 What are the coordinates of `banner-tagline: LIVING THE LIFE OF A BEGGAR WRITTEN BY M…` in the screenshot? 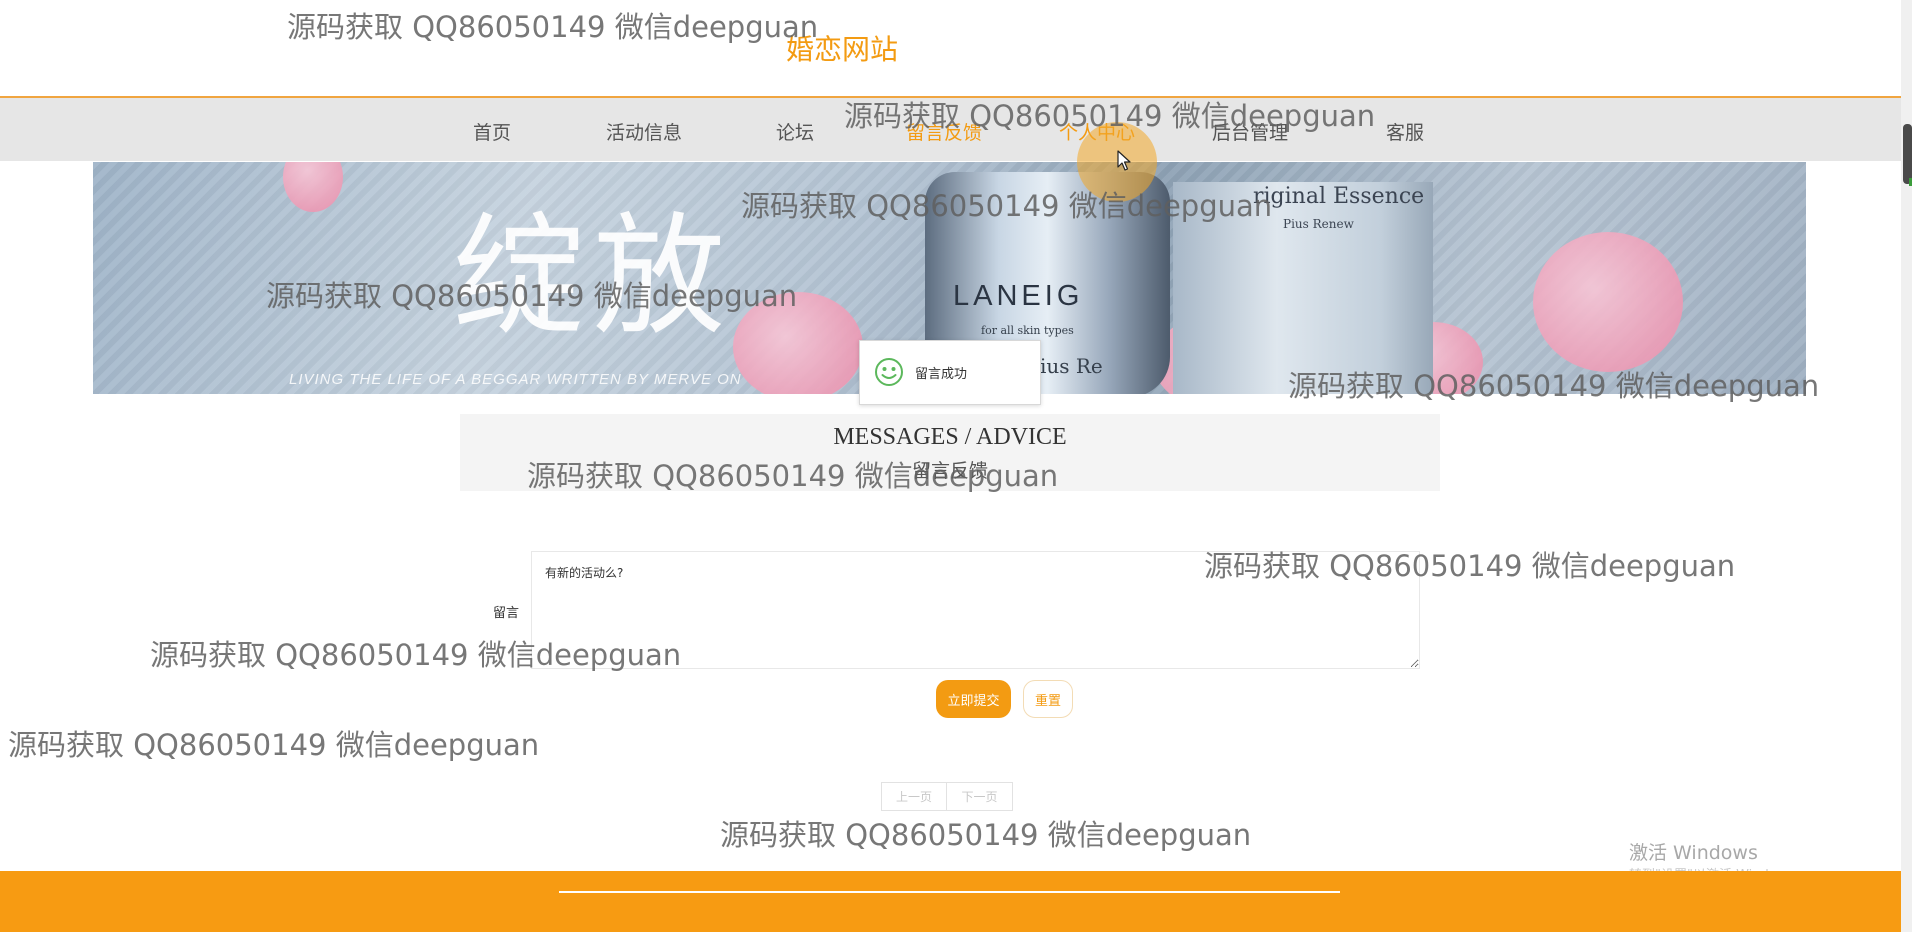 It's located at (515, 379).